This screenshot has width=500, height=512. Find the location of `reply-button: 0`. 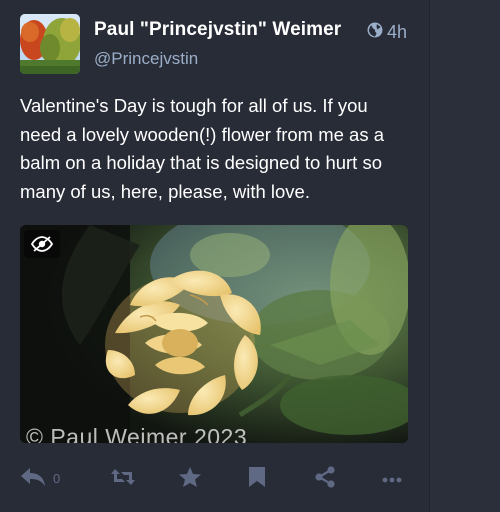

reply-button: 0 is located at coordinates (40, 478).